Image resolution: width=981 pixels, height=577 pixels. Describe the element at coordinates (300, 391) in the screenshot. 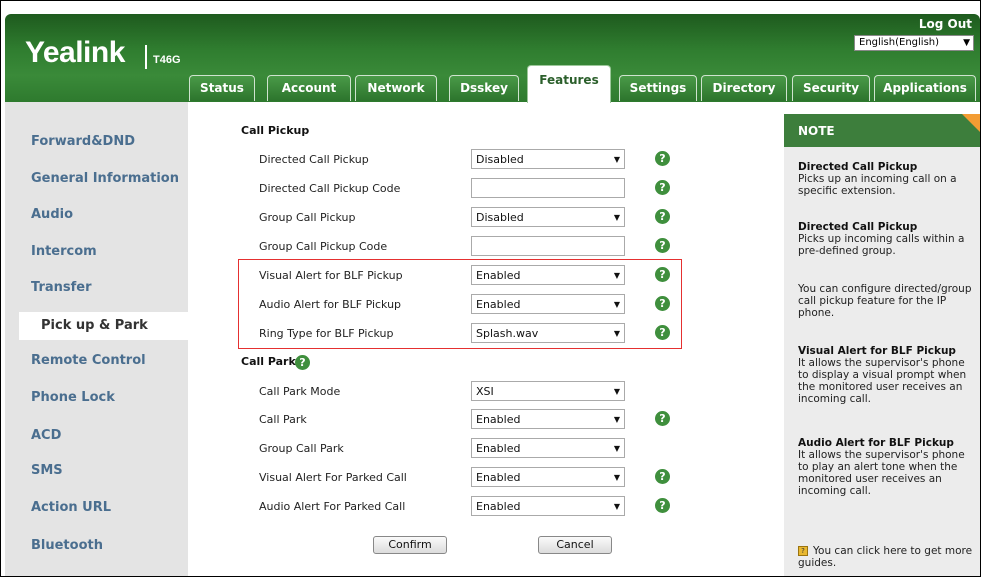

I see `call-park-mode-label: Call Park Mode` at that location.